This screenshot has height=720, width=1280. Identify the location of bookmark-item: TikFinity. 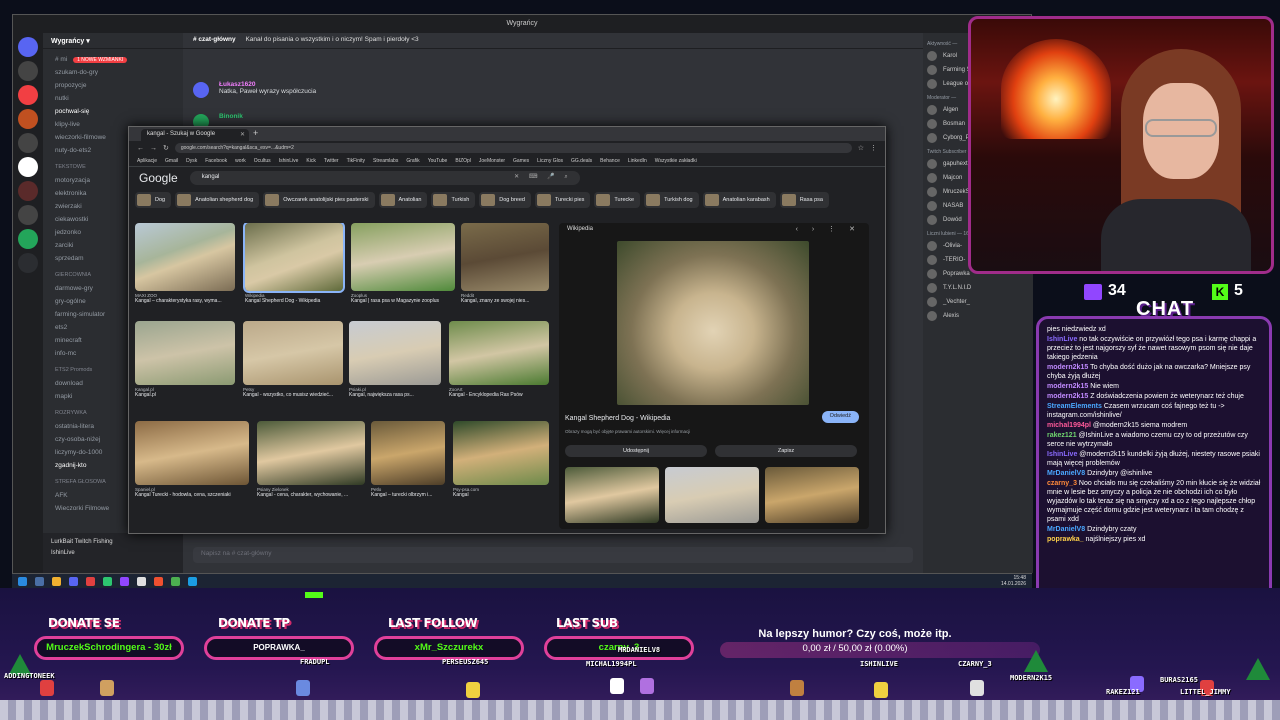
(356, 161).